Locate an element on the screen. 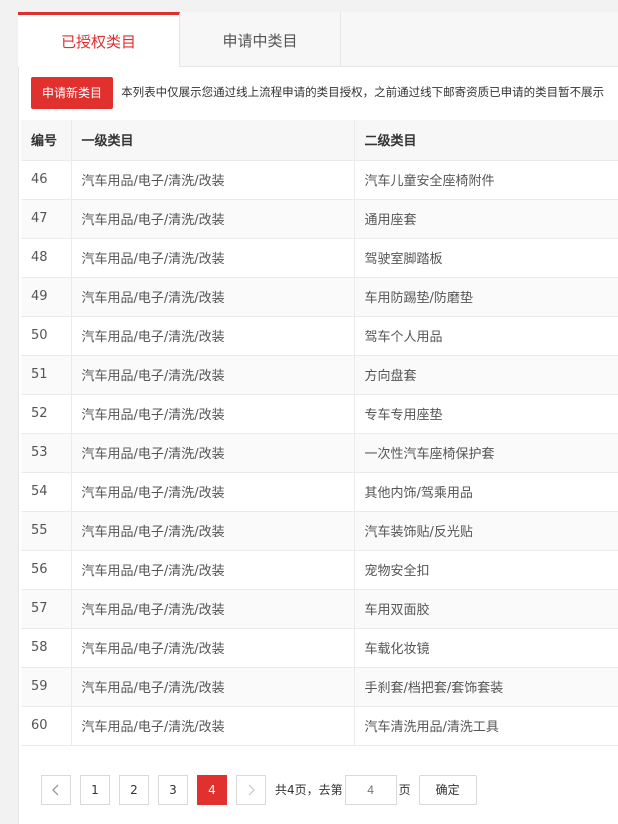 The height and width of the screenshot is (824, 618). cell-level2-category: 汽车装饰贴/反光贴 is located at coordinates (486, 531).